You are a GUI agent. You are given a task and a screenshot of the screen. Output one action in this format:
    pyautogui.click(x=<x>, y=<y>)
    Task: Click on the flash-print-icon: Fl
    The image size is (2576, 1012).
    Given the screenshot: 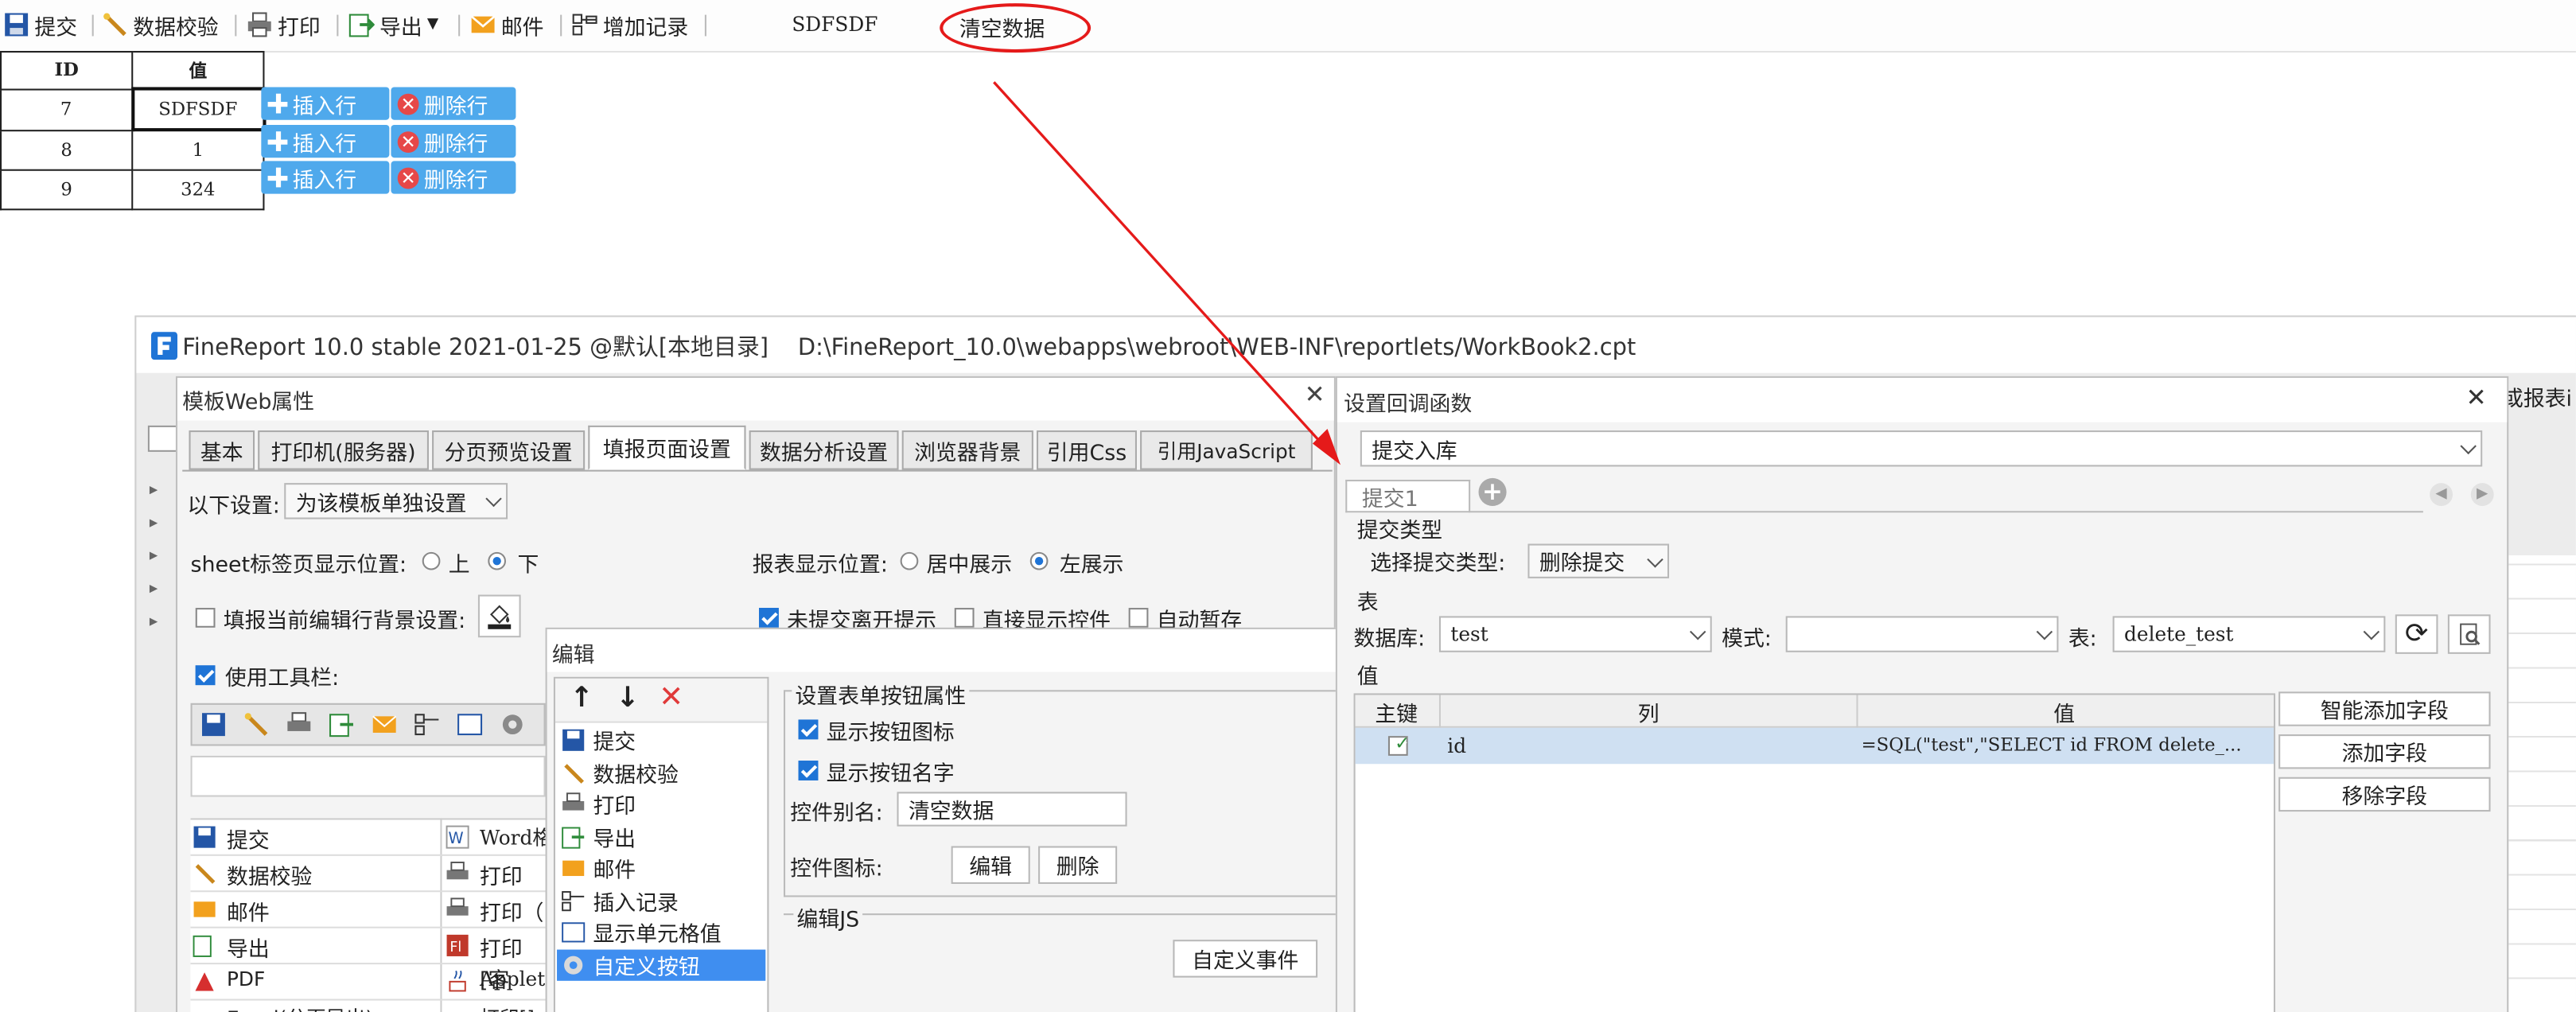 What is the action you would take?
    pyautogui.click(x=458, y=945)
    